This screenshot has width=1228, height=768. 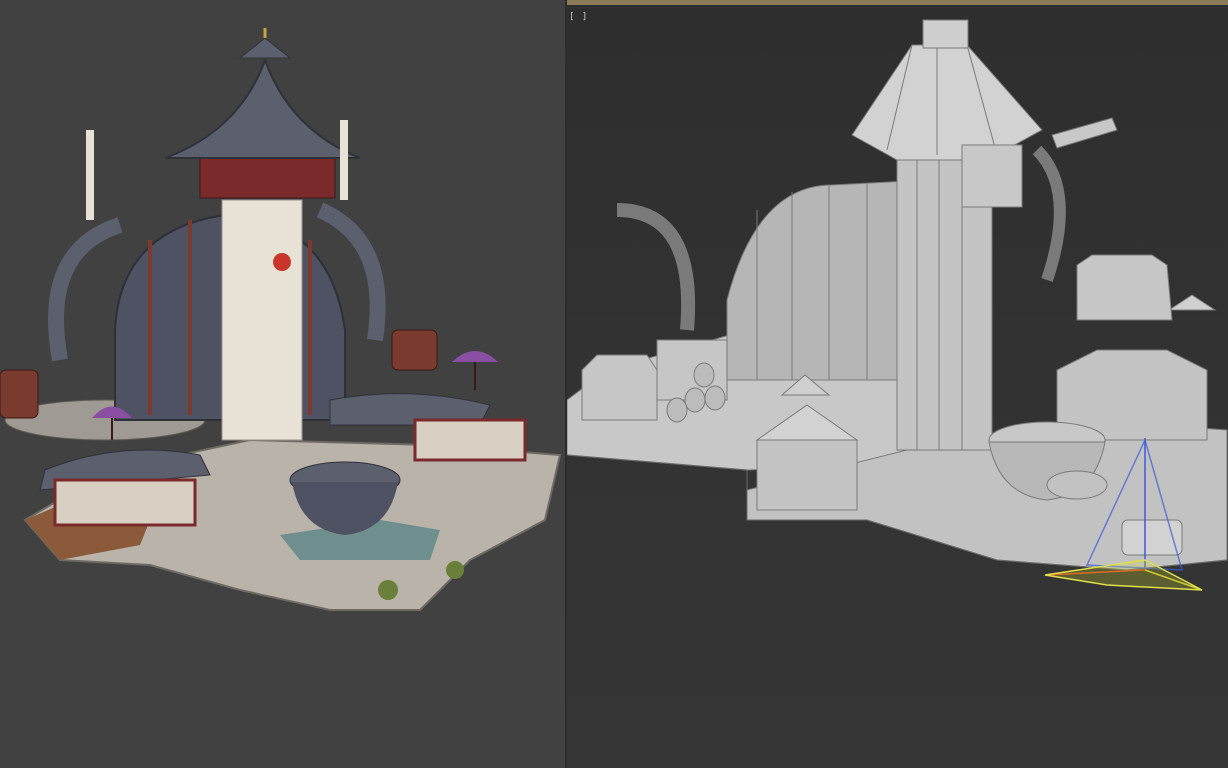 What do you see at coordinates (945, 34) in the screenshot?
I see `wire-cone-cap` at bounding box center [945, 34].